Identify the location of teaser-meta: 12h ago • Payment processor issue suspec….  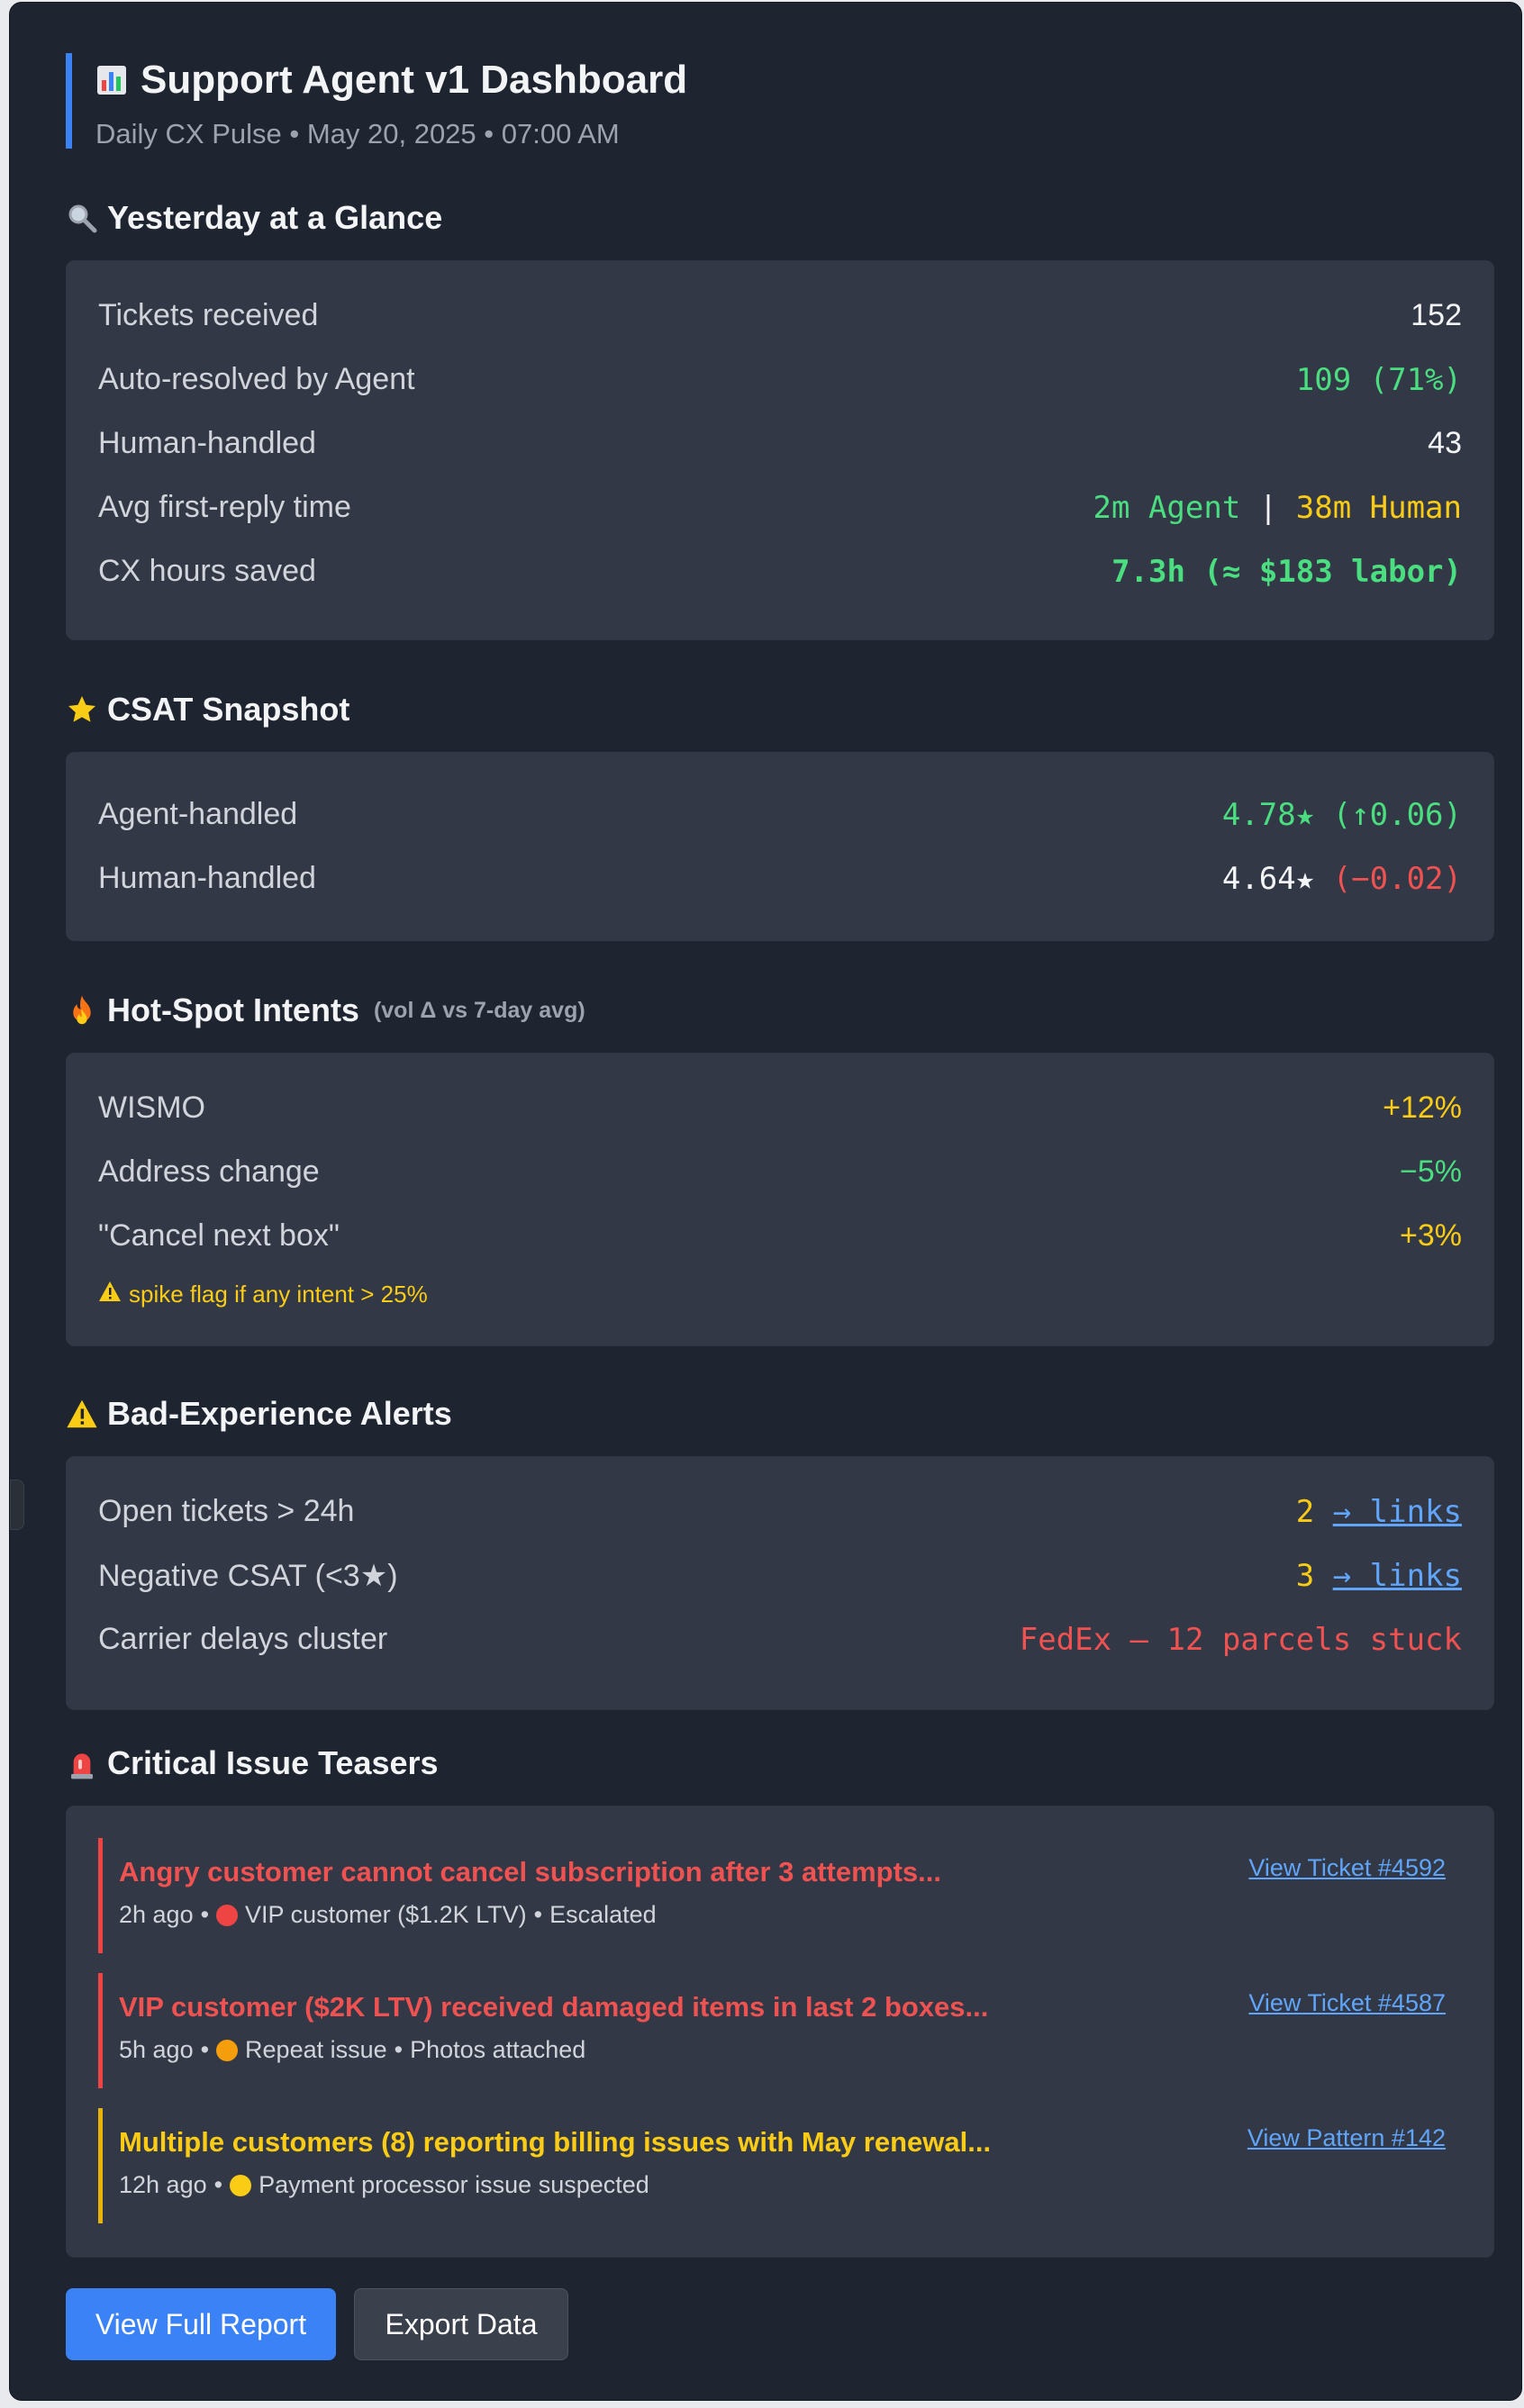
(790, 2185).